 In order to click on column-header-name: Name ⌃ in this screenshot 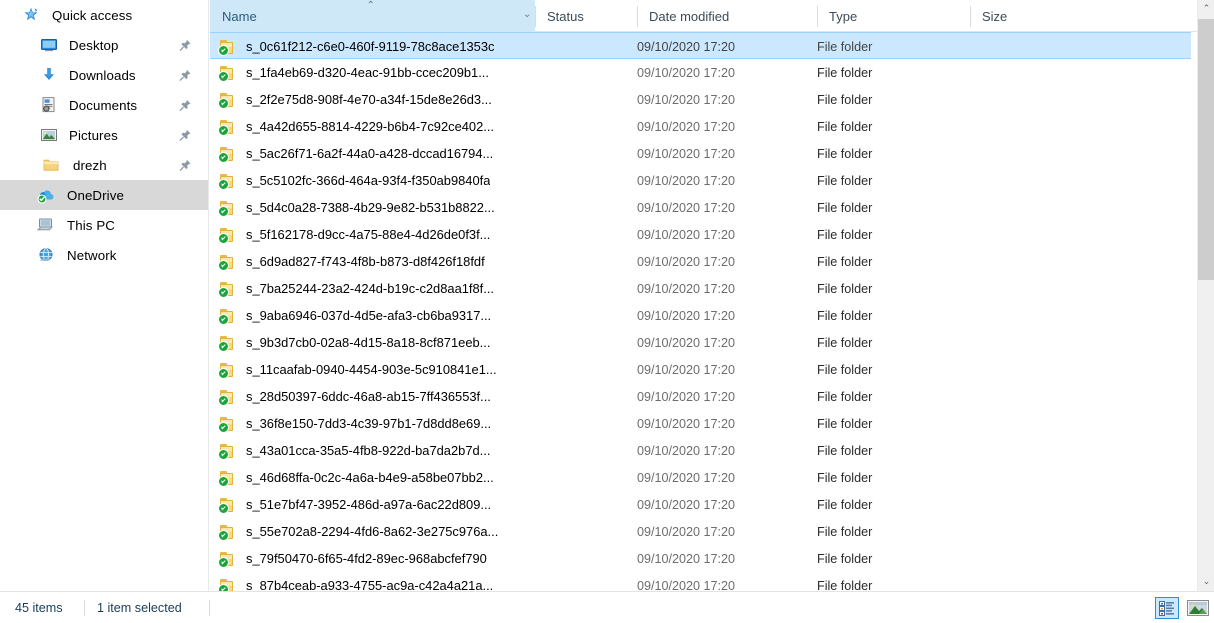, I will do `click(372, 16)`.